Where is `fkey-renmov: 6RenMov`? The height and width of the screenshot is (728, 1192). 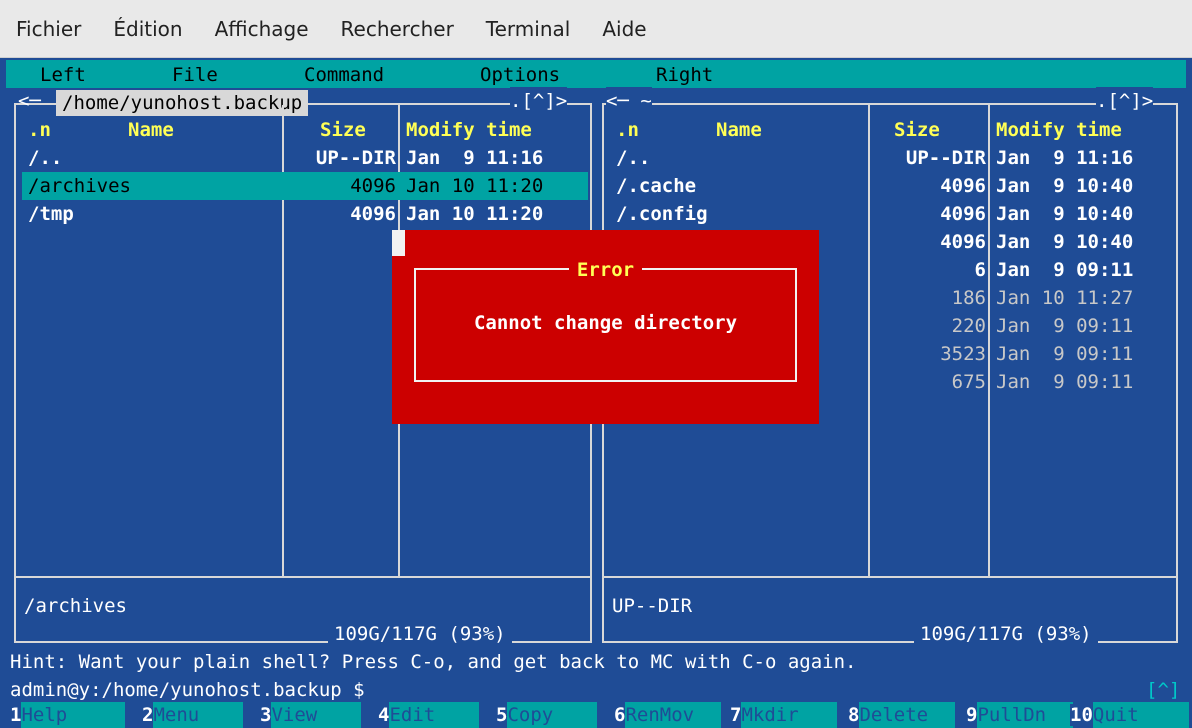
fkey-renmov: 6RenMov is located at coordinates (668, 715).